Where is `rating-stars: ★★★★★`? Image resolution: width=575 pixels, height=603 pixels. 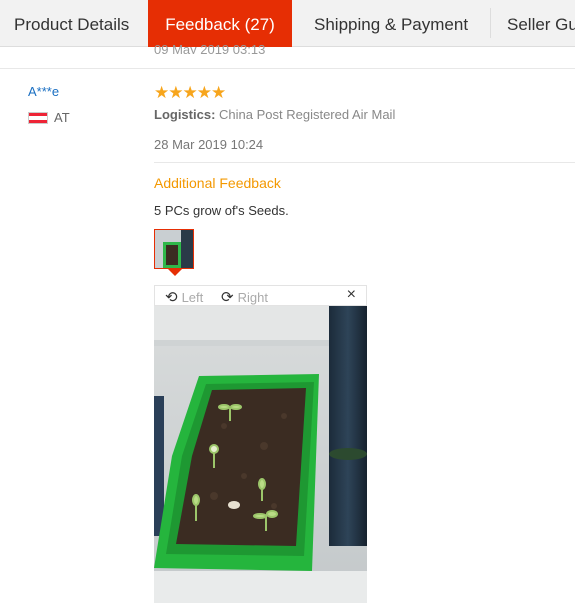 rating-stars: ★★★★★ is located at coordinates (190, 92).